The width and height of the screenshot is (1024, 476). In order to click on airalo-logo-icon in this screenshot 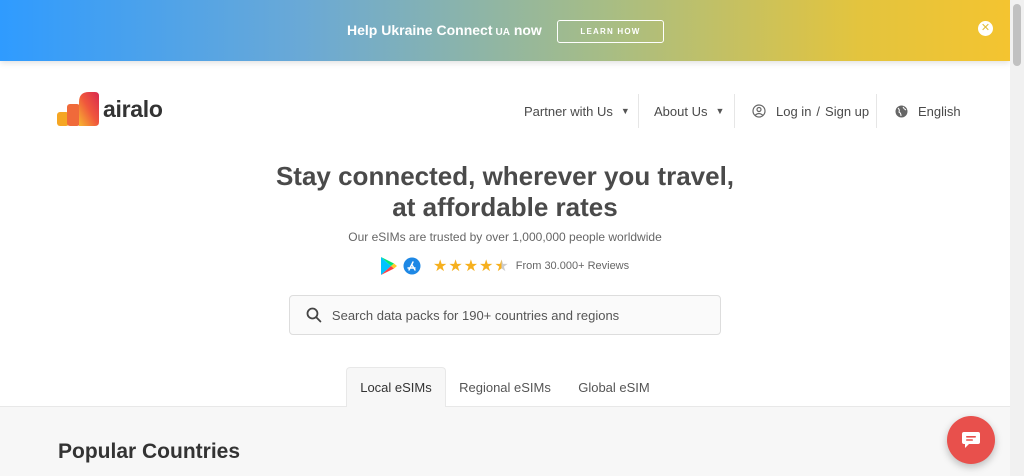, I will do `click(78, 109)`.